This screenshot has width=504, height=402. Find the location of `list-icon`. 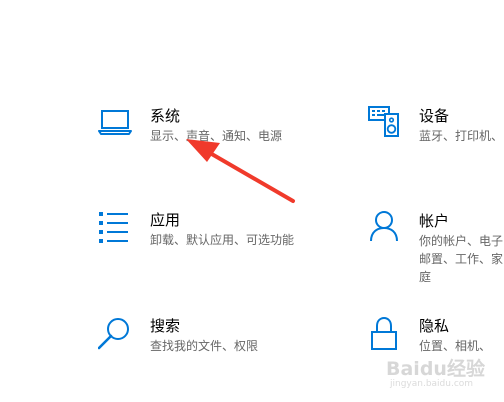

list-icon is located at coordinates (116, 229).